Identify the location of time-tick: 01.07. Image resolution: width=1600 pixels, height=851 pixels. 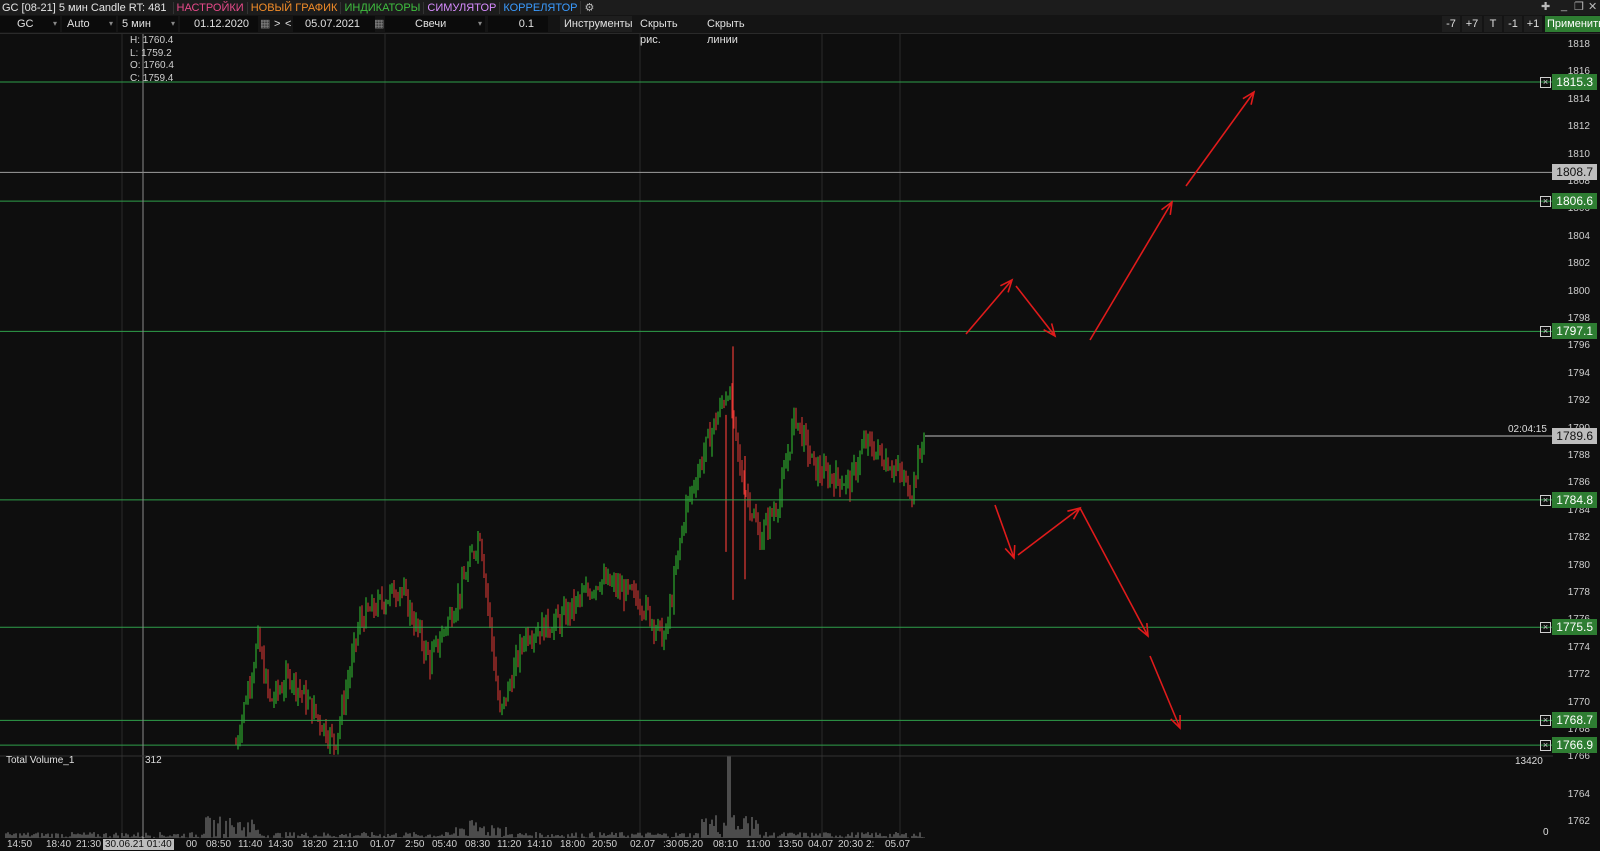
(383, 844).